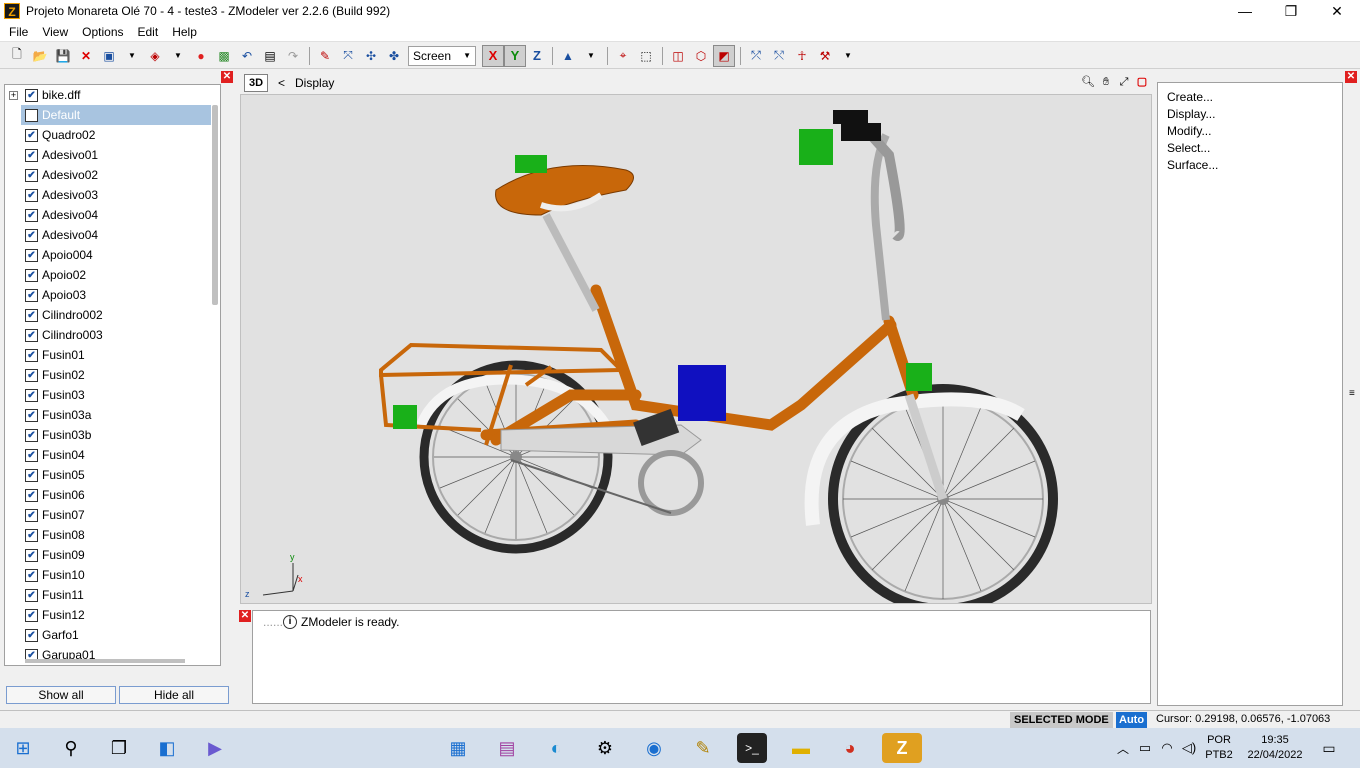 The width and height of the screenshot is (1360, 768). What do you see at coordinates (61, 695) in the screenshot?
I see `show-all-button: Show all` at bounding box center [61, 695].